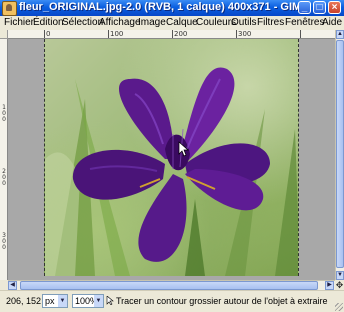 The image size is (344, 312). Describe the element at coordinates (304, 22) in the screenshot. I see `menu-fenetres: Fenêtres` at that location.